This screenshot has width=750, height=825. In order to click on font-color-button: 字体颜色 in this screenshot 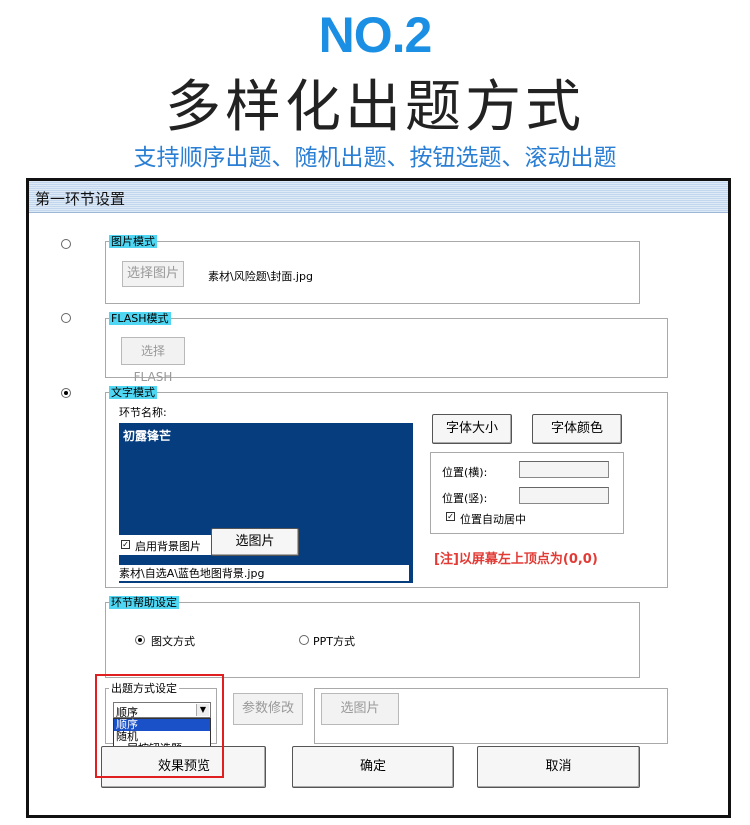, I will do `click(577, 429)`.